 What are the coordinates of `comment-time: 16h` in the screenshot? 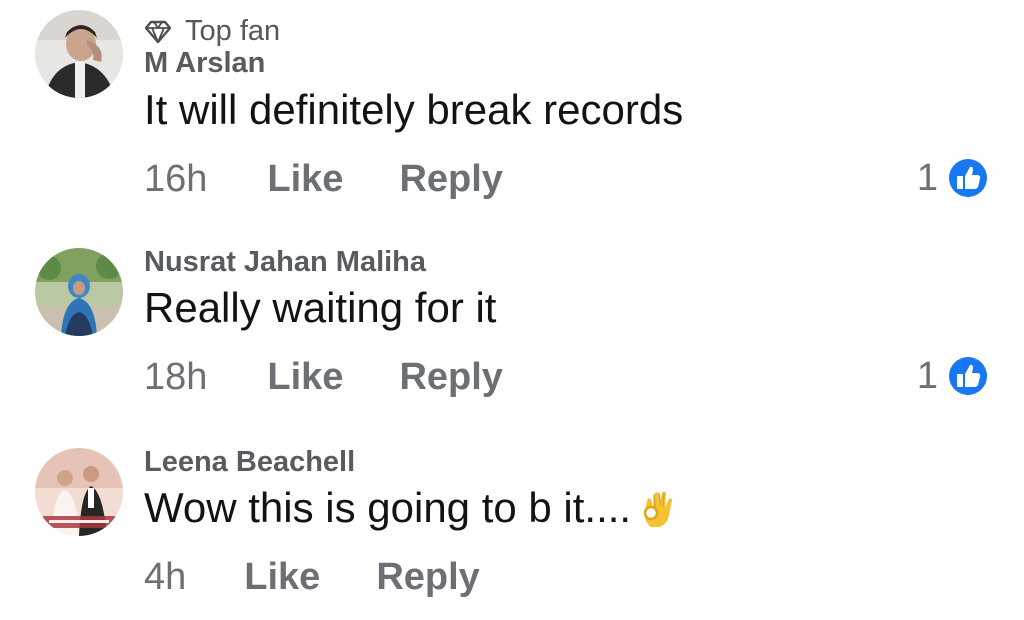 It's located at (175, 179).